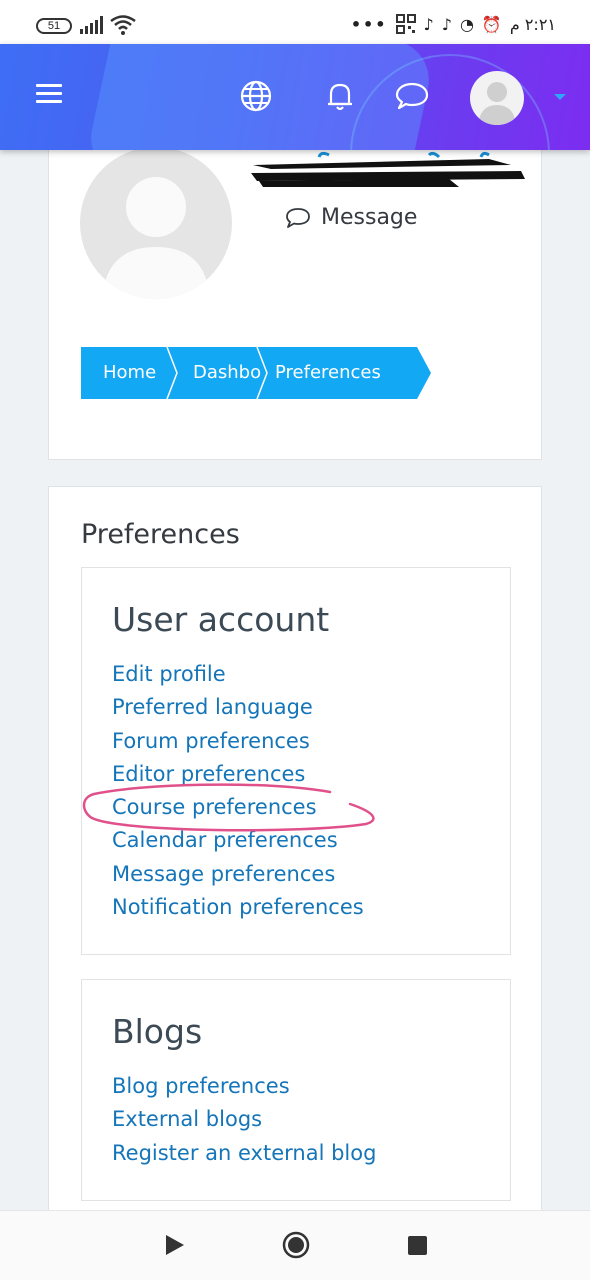  Describe the element at coordinates (298, 217) in the screenshot. I see `speech-bubble-icon` at that location.